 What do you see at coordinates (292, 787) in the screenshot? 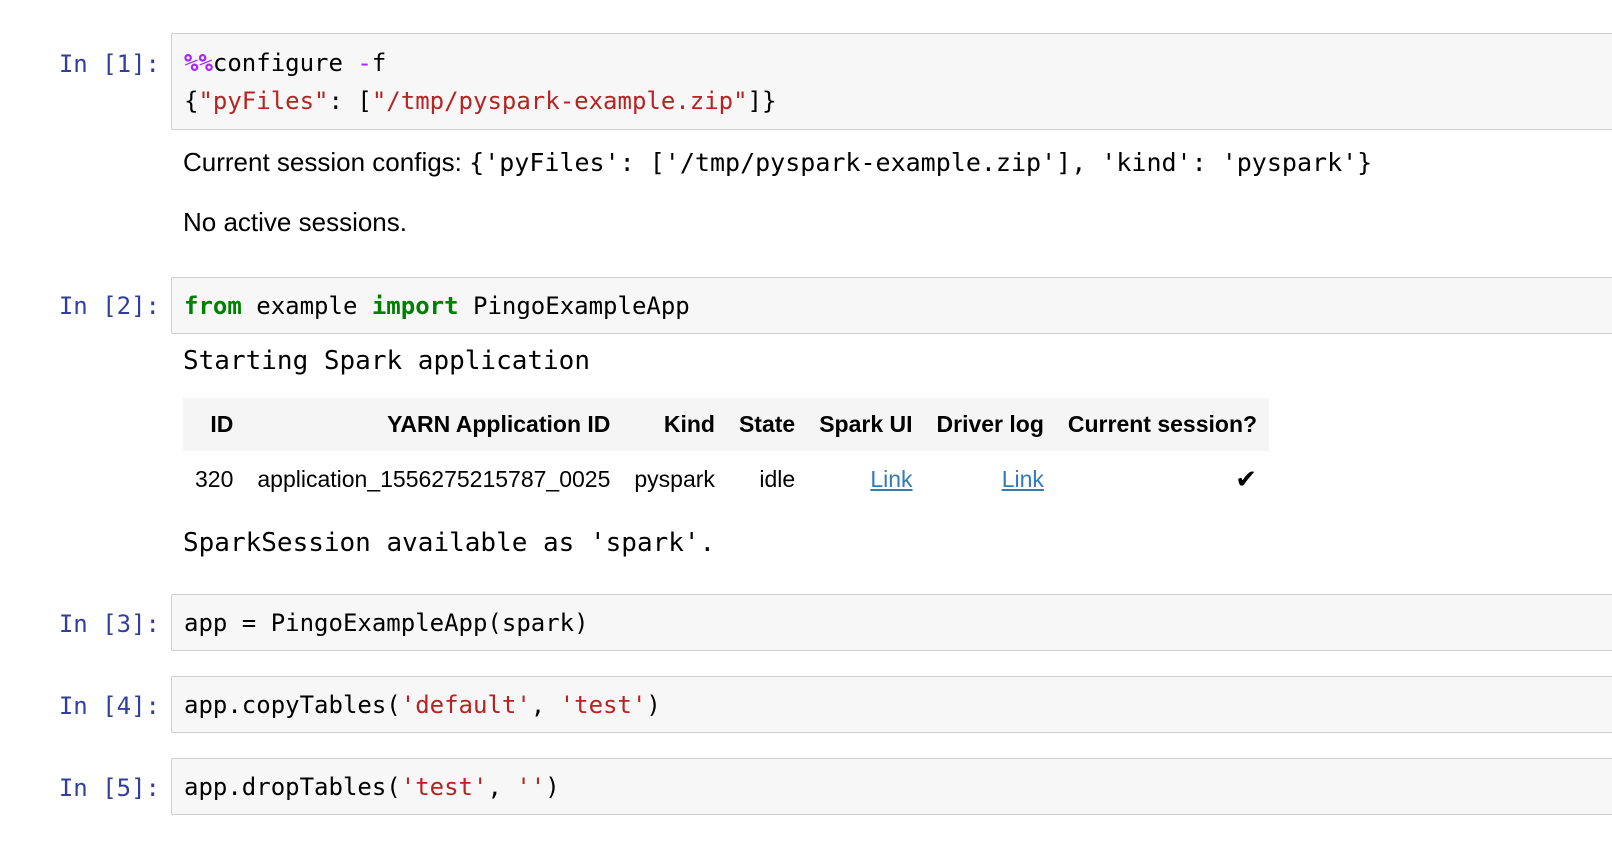
I see `call-prefix: app.dropTables(` at bounding box center [292, 787].